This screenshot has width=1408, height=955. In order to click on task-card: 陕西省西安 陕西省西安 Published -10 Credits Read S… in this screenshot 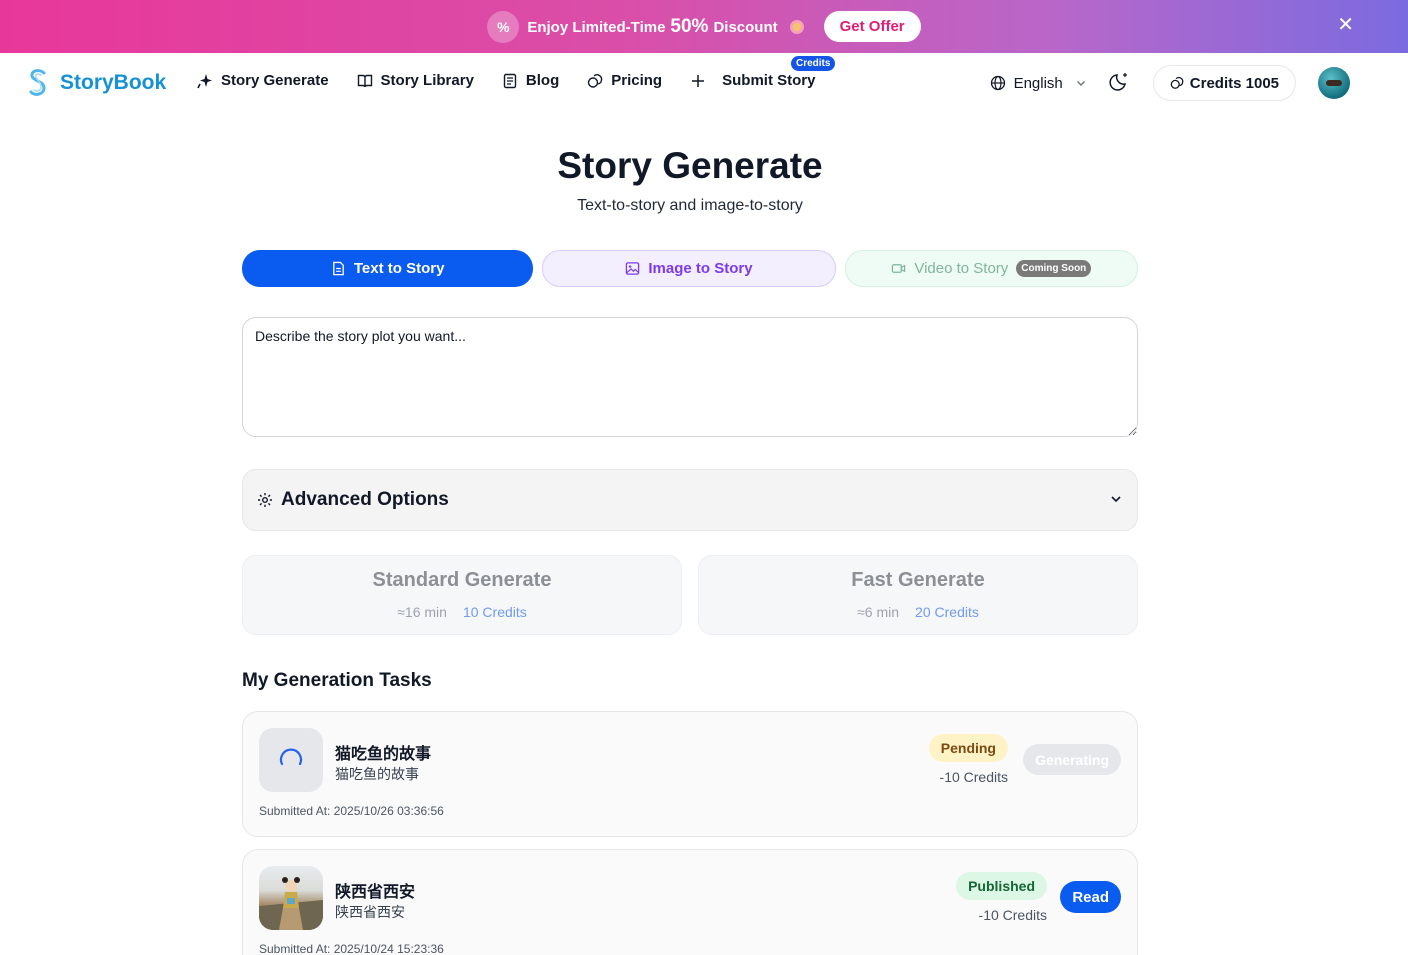, I will do `click(690, 902)`.